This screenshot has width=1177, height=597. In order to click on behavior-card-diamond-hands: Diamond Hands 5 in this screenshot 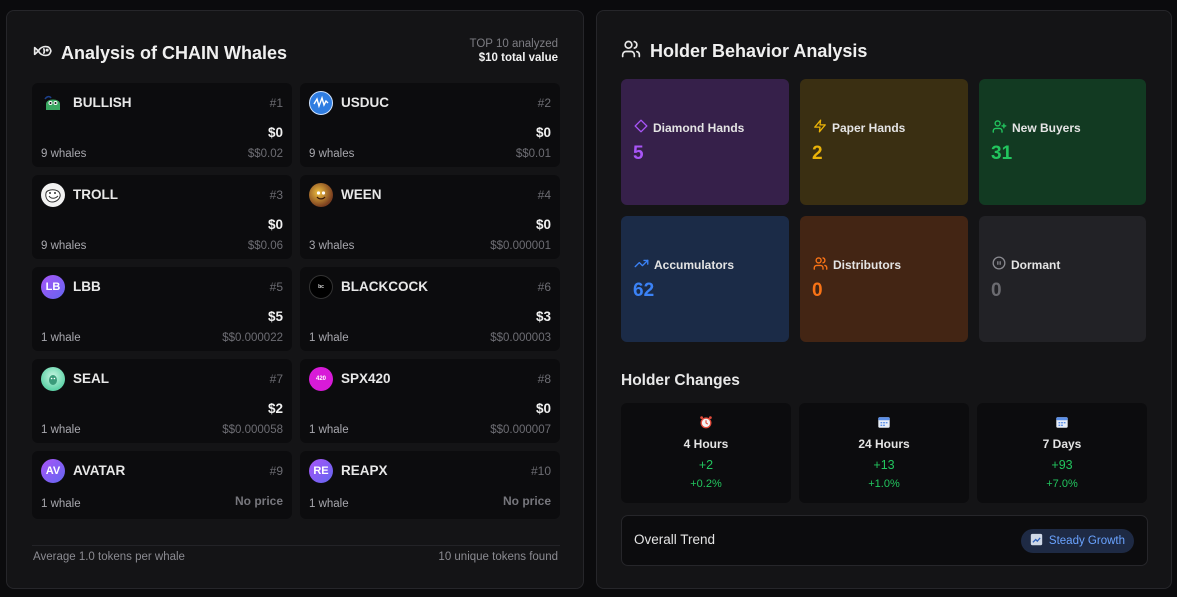, I will do `click(705, 142)`.